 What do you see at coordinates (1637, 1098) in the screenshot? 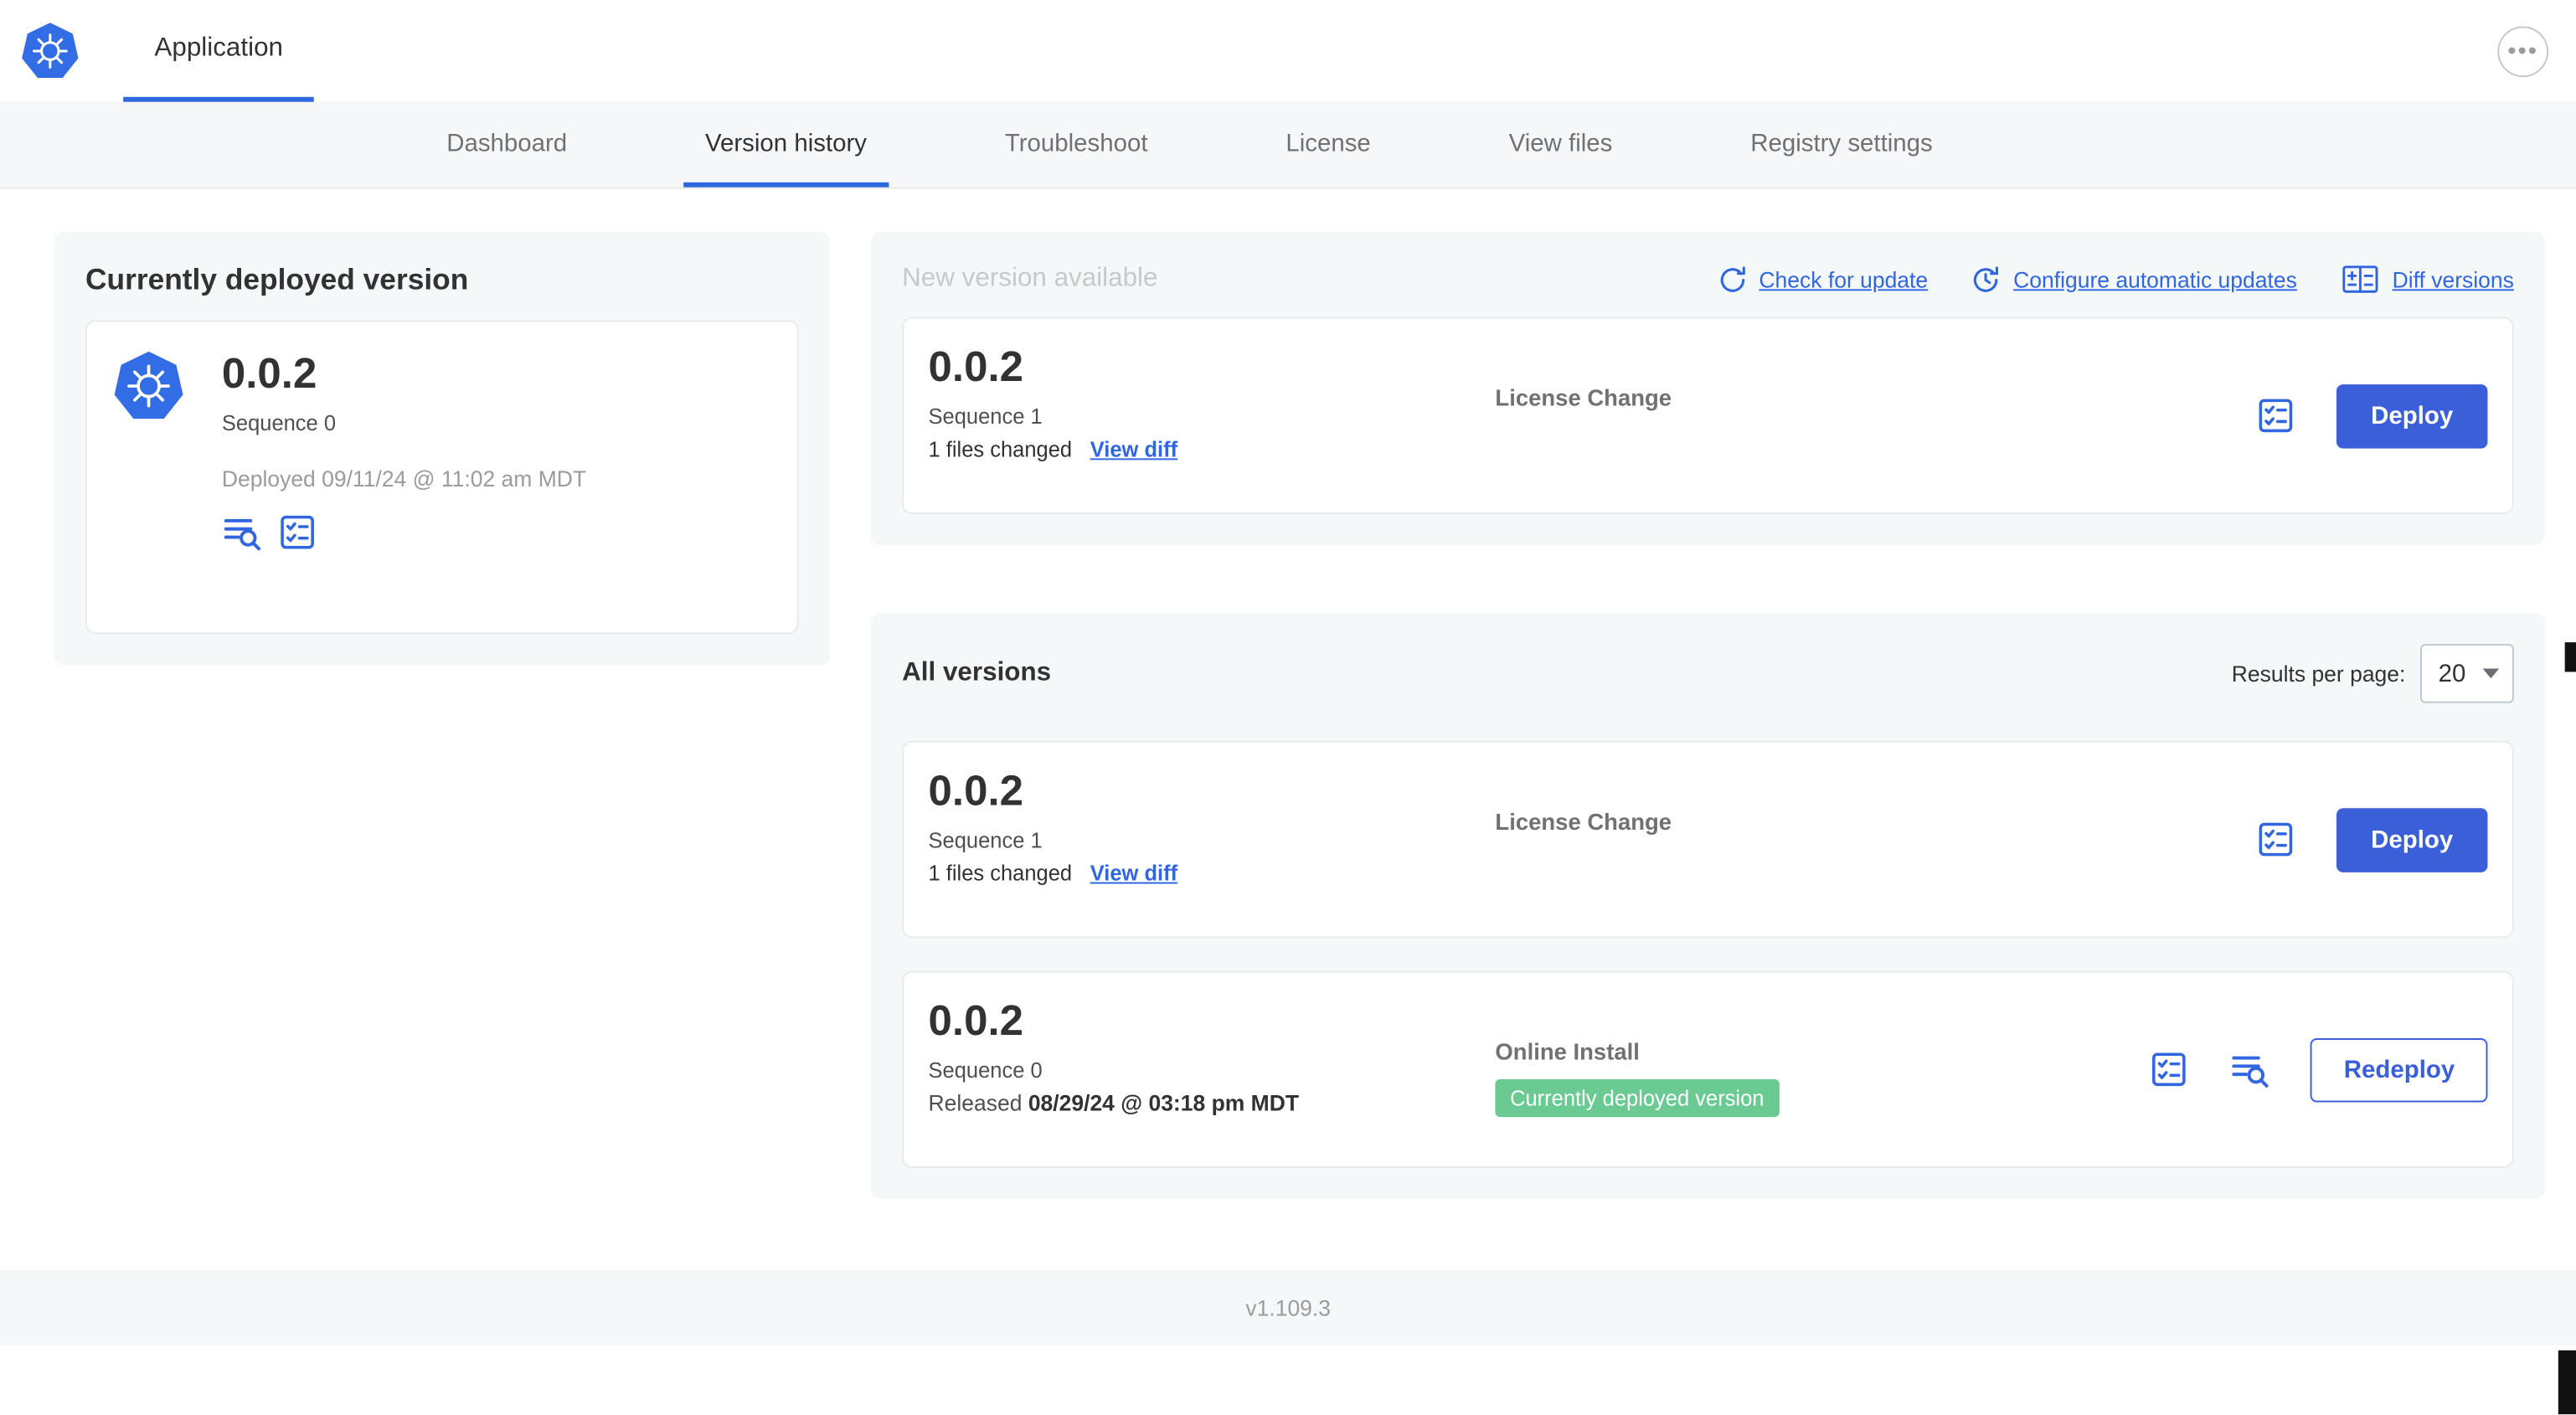
I see `currently-deployed-badge: Currently deployed version` at bounding box center [1637, 1098].